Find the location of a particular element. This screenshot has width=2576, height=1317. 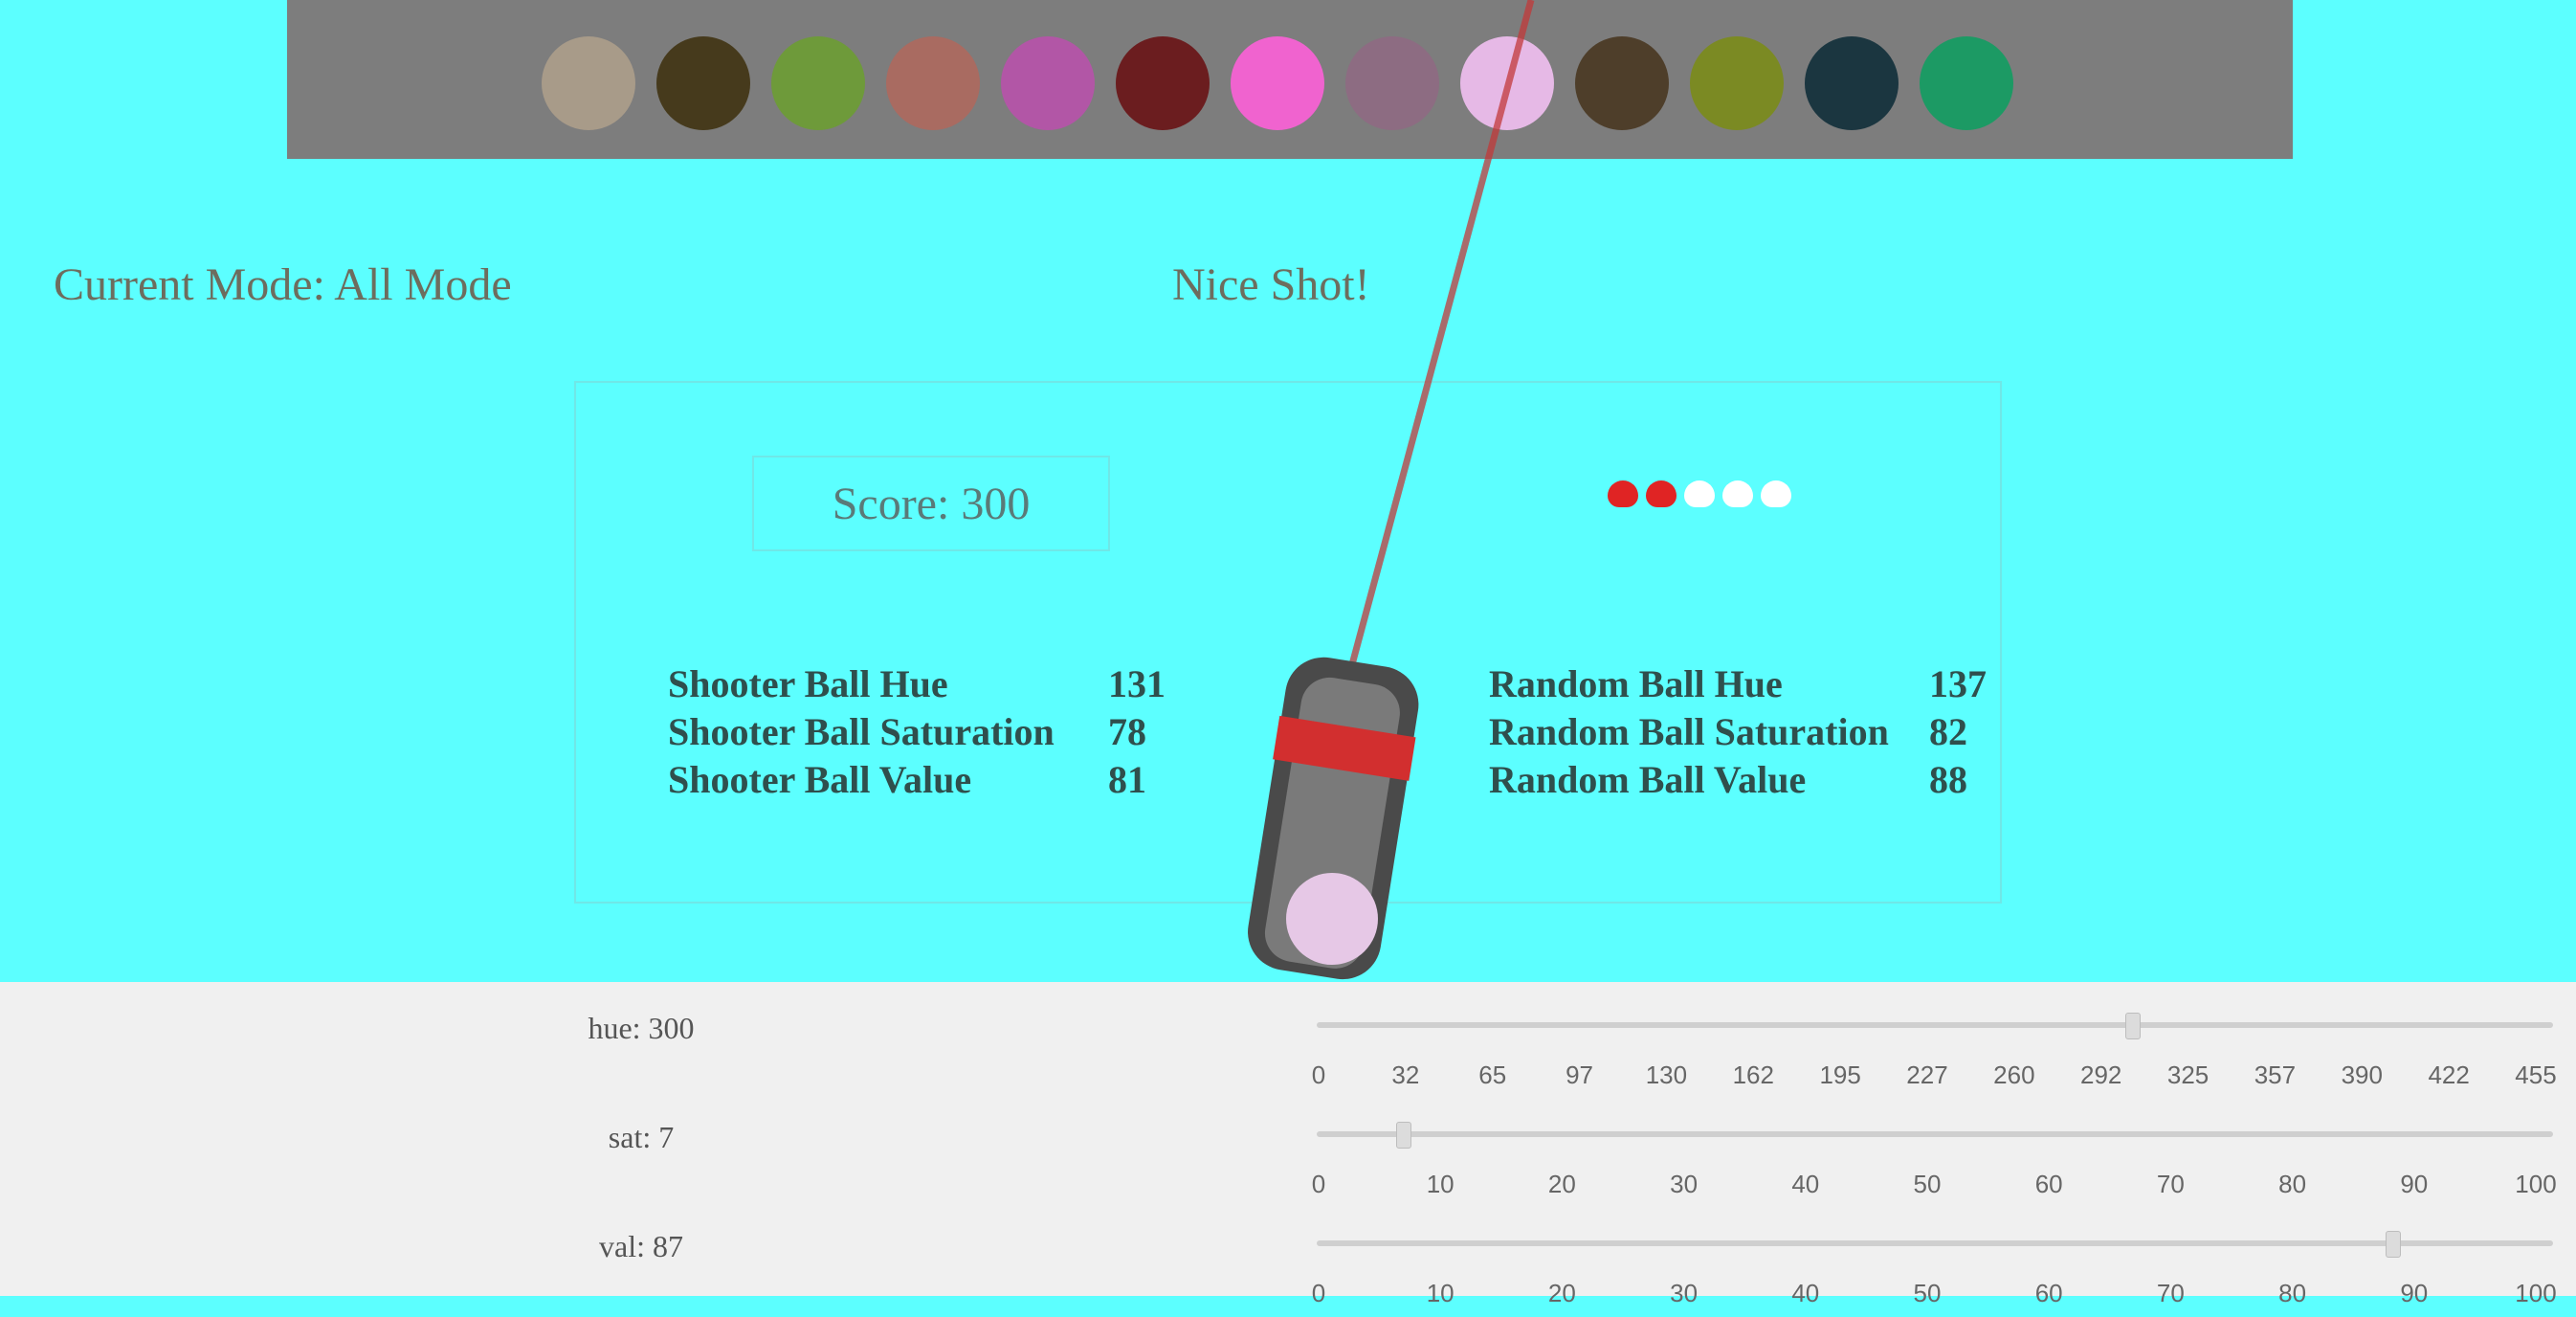

tick-label: 455 is located at coordinates (2536, 1074).